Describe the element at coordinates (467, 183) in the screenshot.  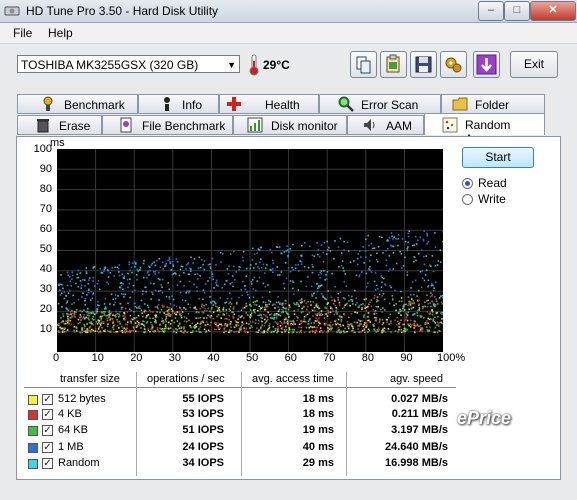
I see `read-radio` at that location.